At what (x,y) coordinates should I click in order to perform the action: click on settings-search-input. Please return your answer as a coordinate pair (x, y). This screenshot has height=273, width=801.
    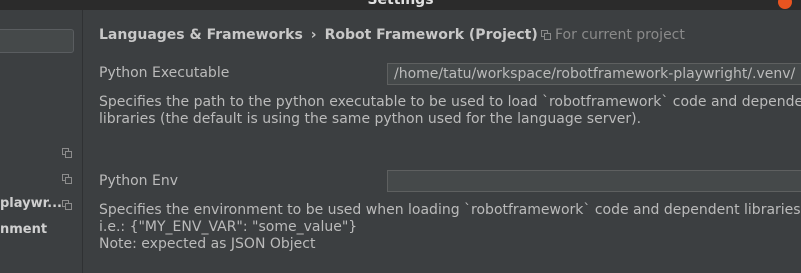
    Looking at the image, I should click on (37, 41).